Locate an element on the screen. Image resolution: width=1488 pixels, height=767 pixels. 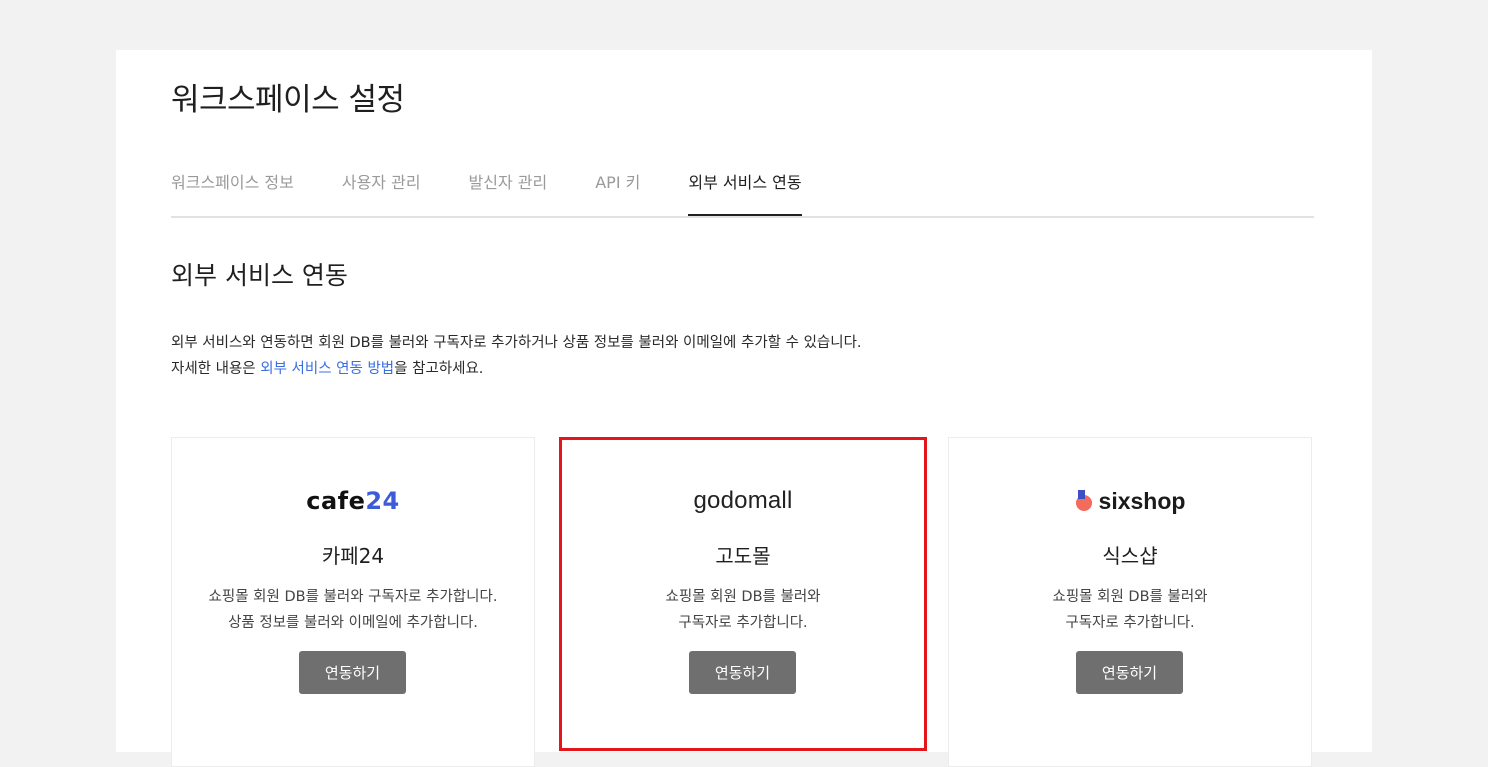
connect-cafe24-button: 연동하기 is located at coordinates (352, 672).